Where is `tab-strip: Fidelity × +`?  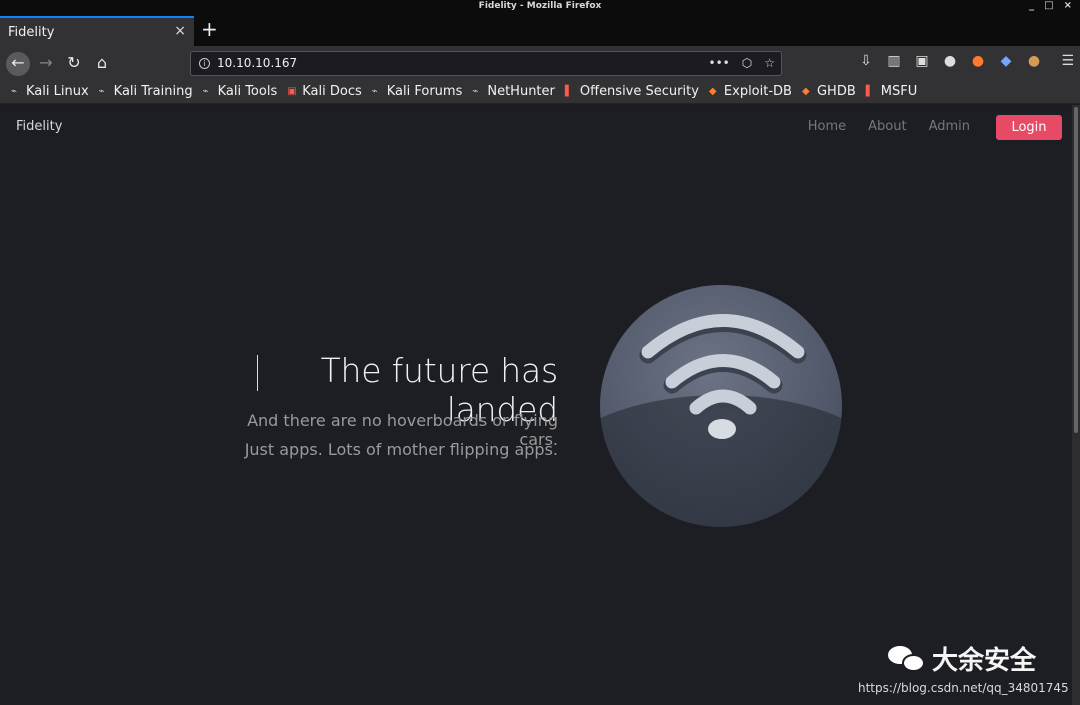 tab-strip: Fidelity × + is located at coordinates (540, 30).